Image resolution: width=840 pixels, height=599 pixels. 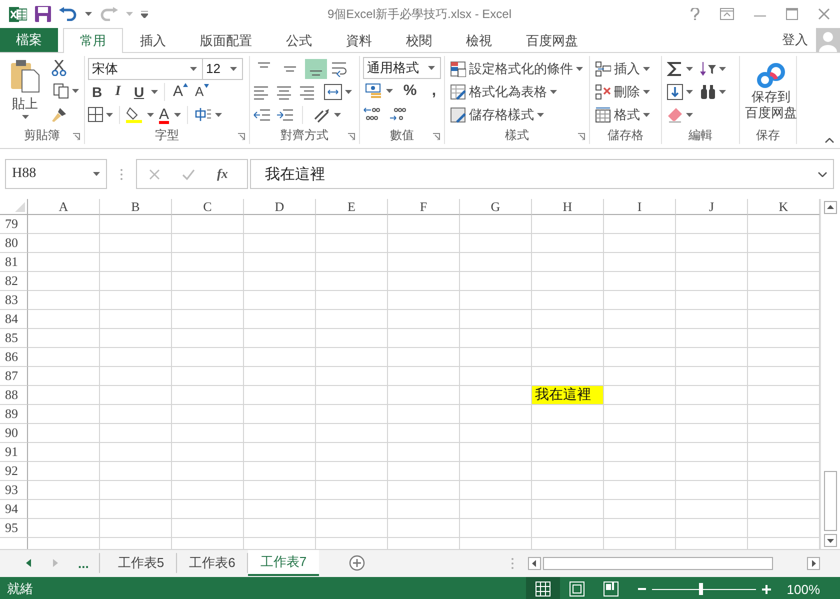 What do you see at coordinates (516, 68) in the screenshot?
I see `conditional-formatting-button: 設定格式化的條件` at bounding box center [516, 68].